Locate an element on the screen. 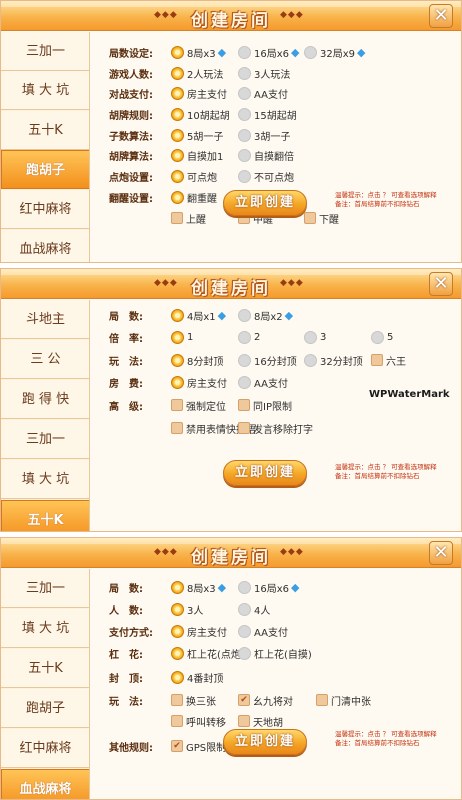 The height and width of the screenshot is (800, 462). option-checkbox: 同IP限制 is located at coordinates (265, 405).